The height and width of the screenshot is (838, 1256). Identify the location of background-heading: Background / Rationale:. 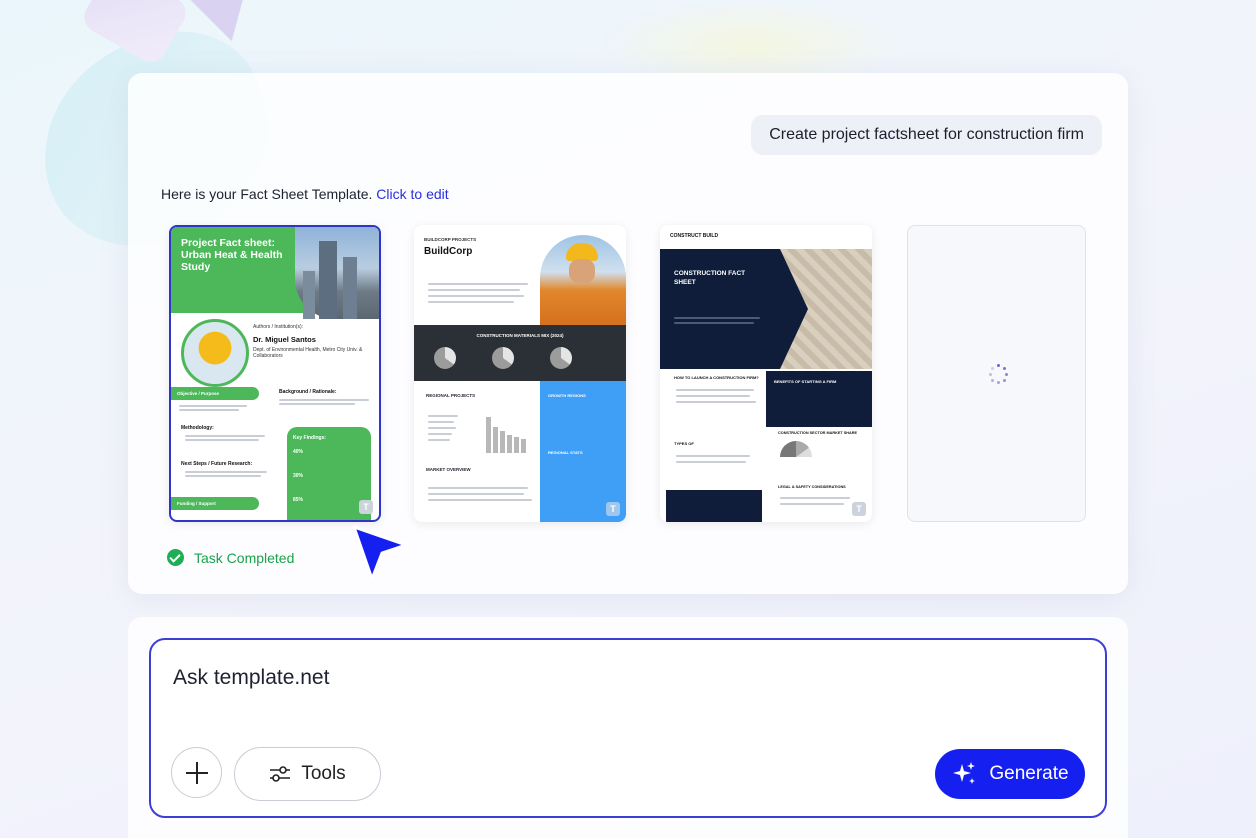
(308, 392).